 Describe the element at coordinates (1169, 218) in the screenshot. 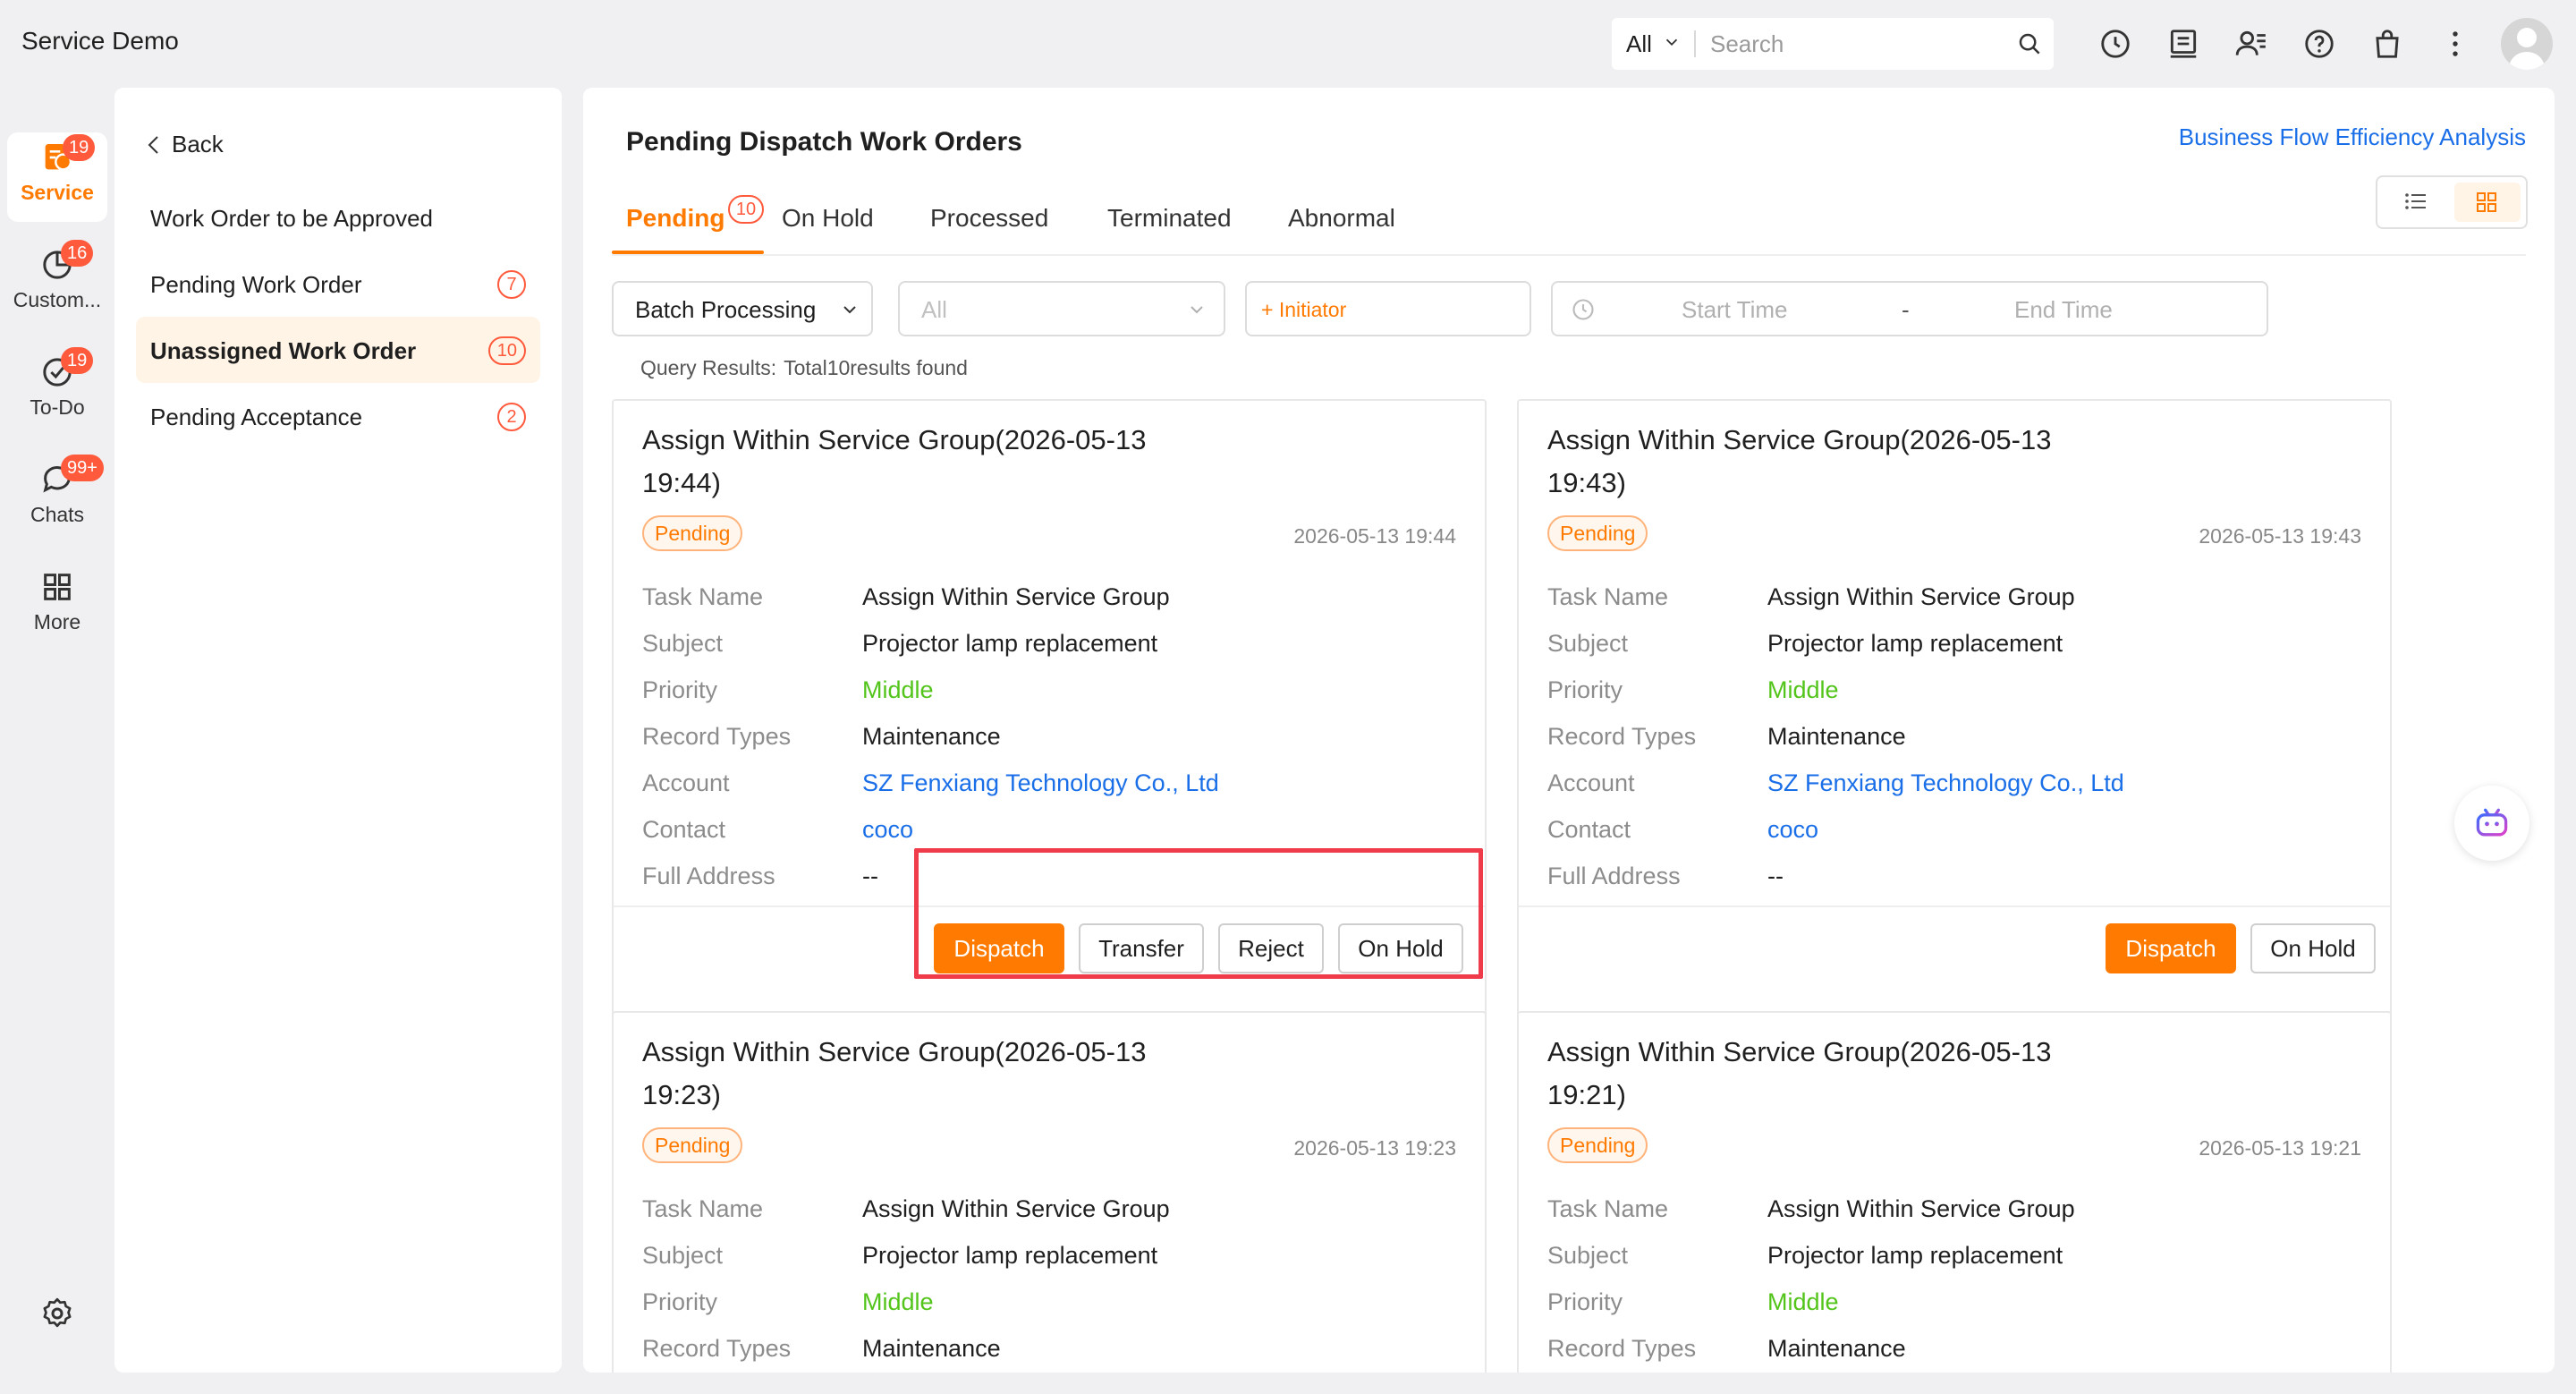

I see `tab-terminated: Terminated` at that location.